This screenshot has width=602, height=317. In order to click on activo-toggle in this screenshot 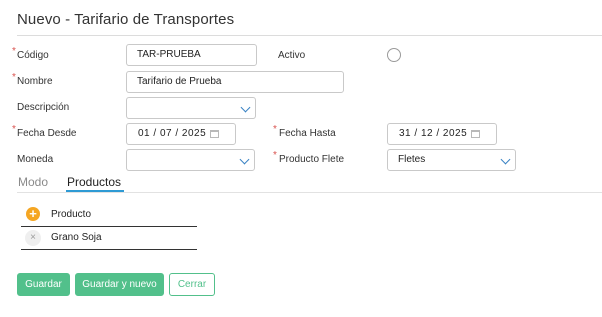, I will do `click(394, 55)`.